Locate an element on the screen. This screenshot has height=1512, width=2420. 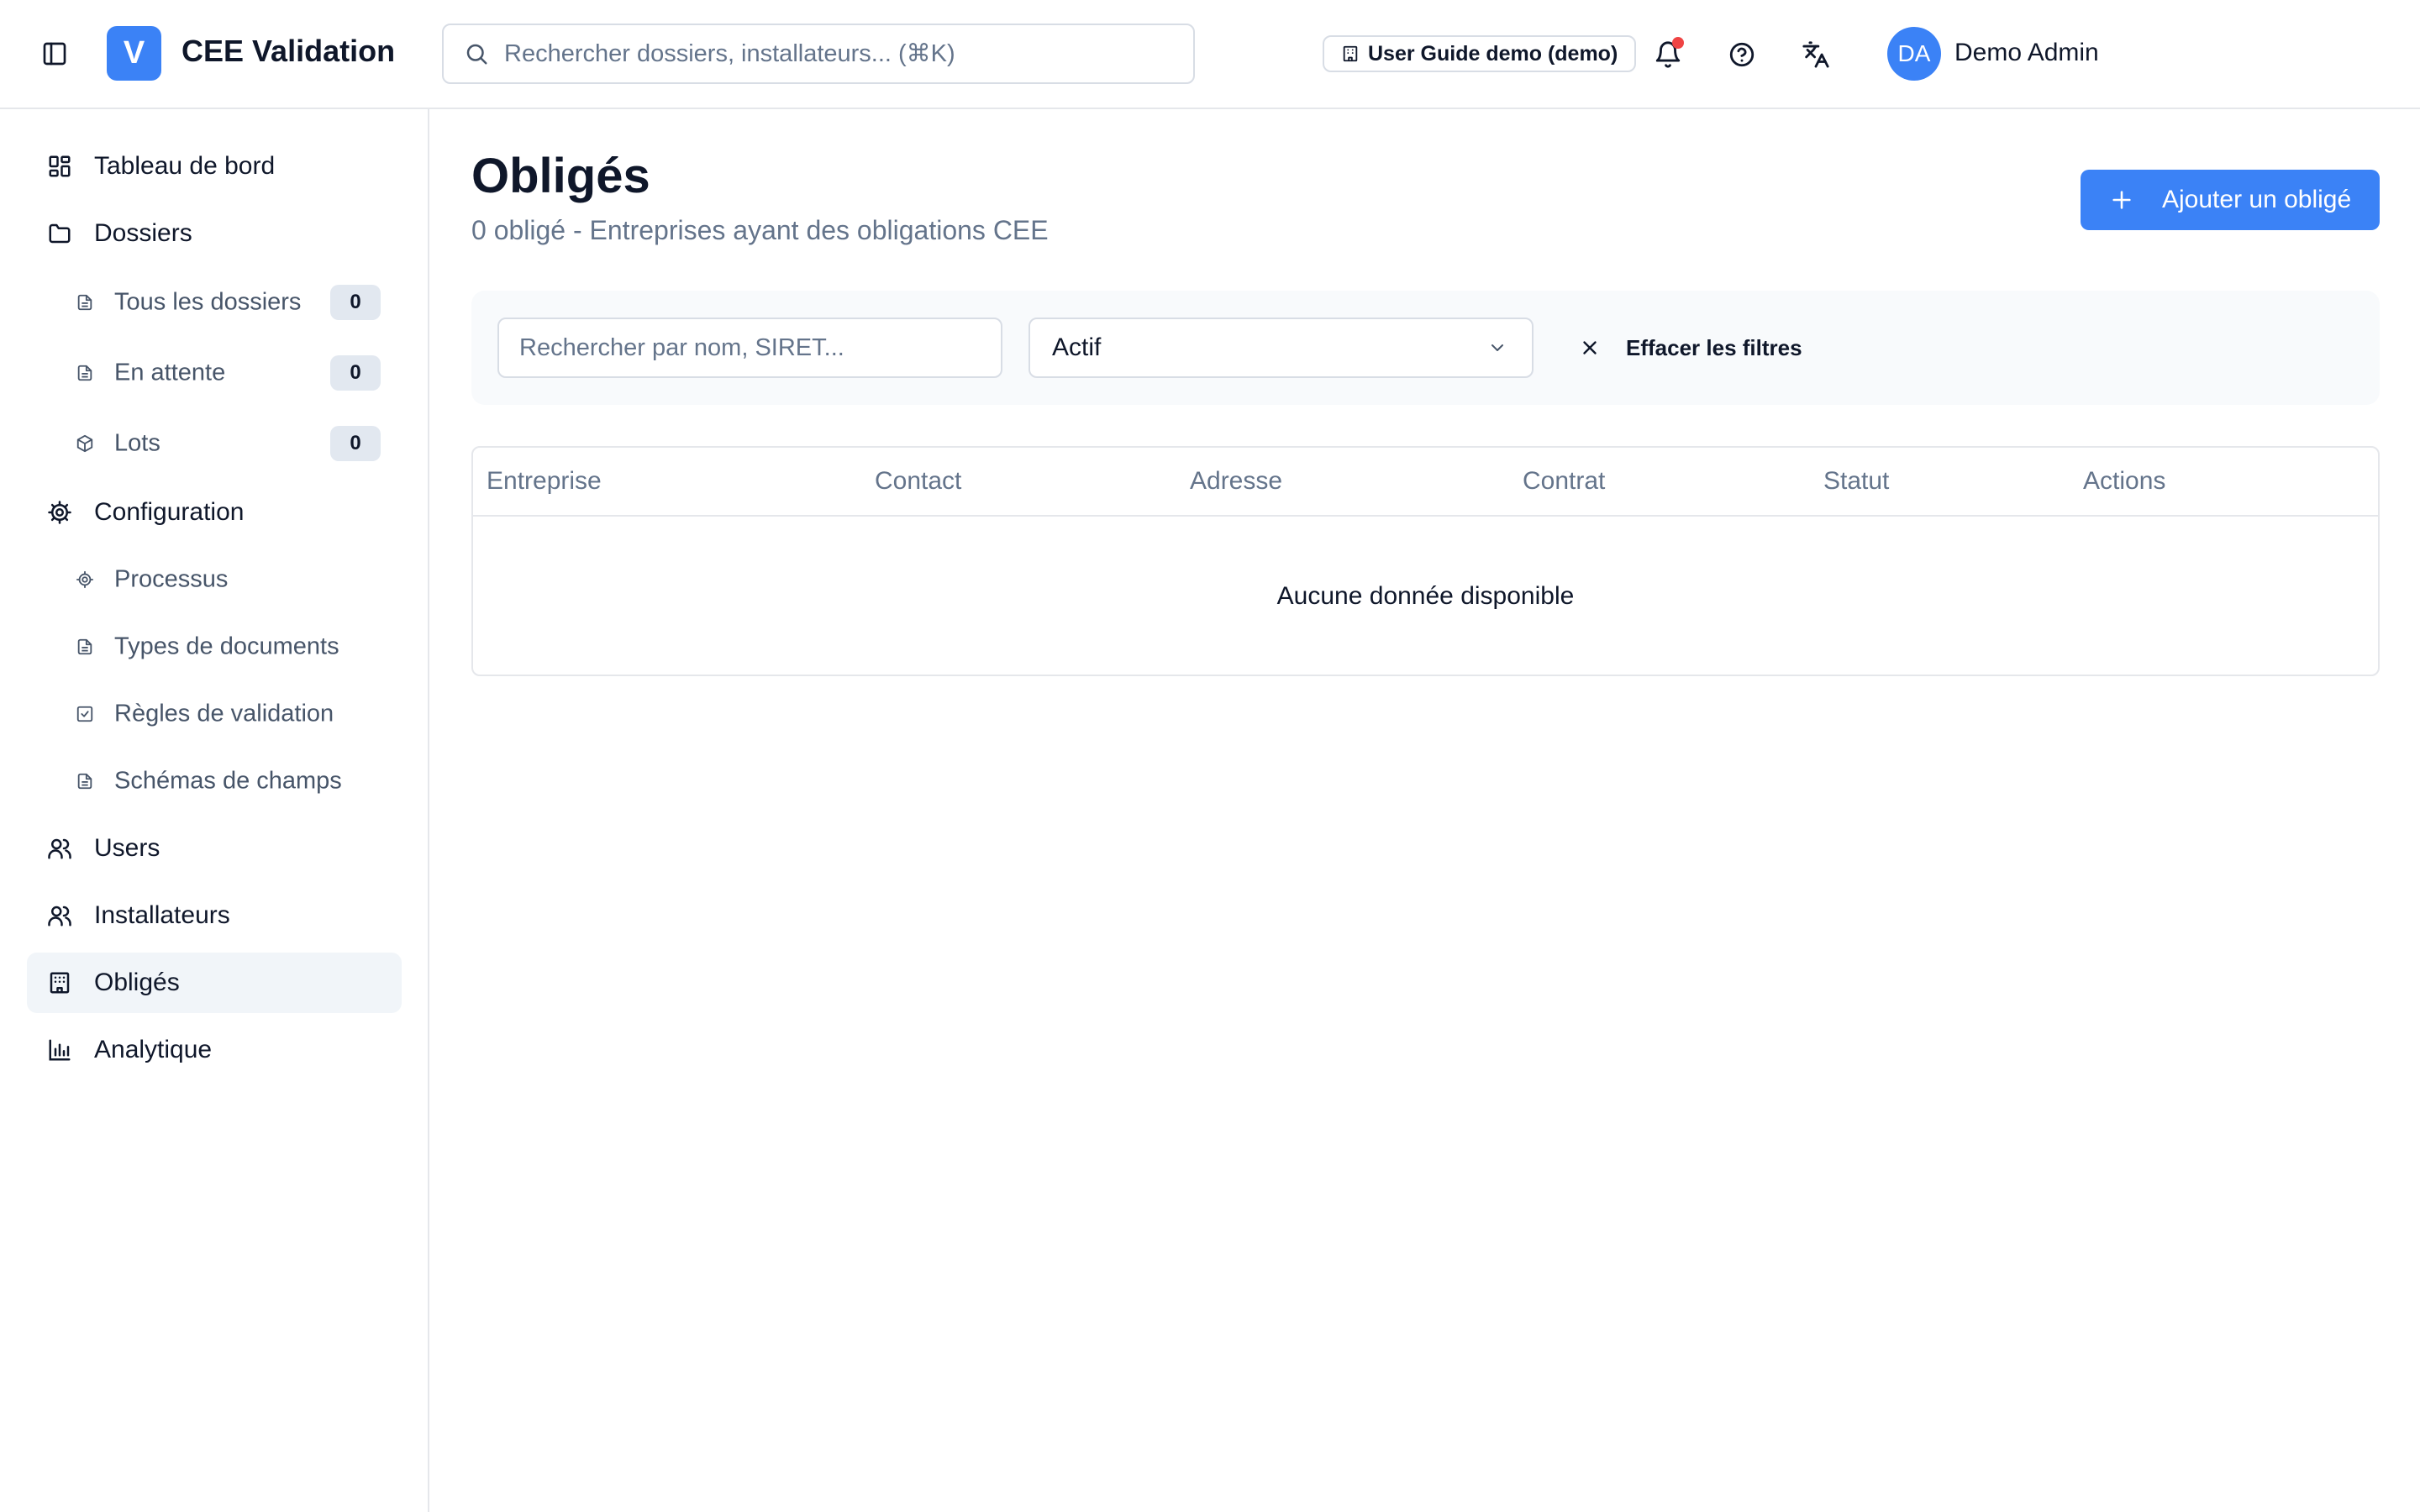
app-title: CEE Validation is located at coordinates (288, 51).